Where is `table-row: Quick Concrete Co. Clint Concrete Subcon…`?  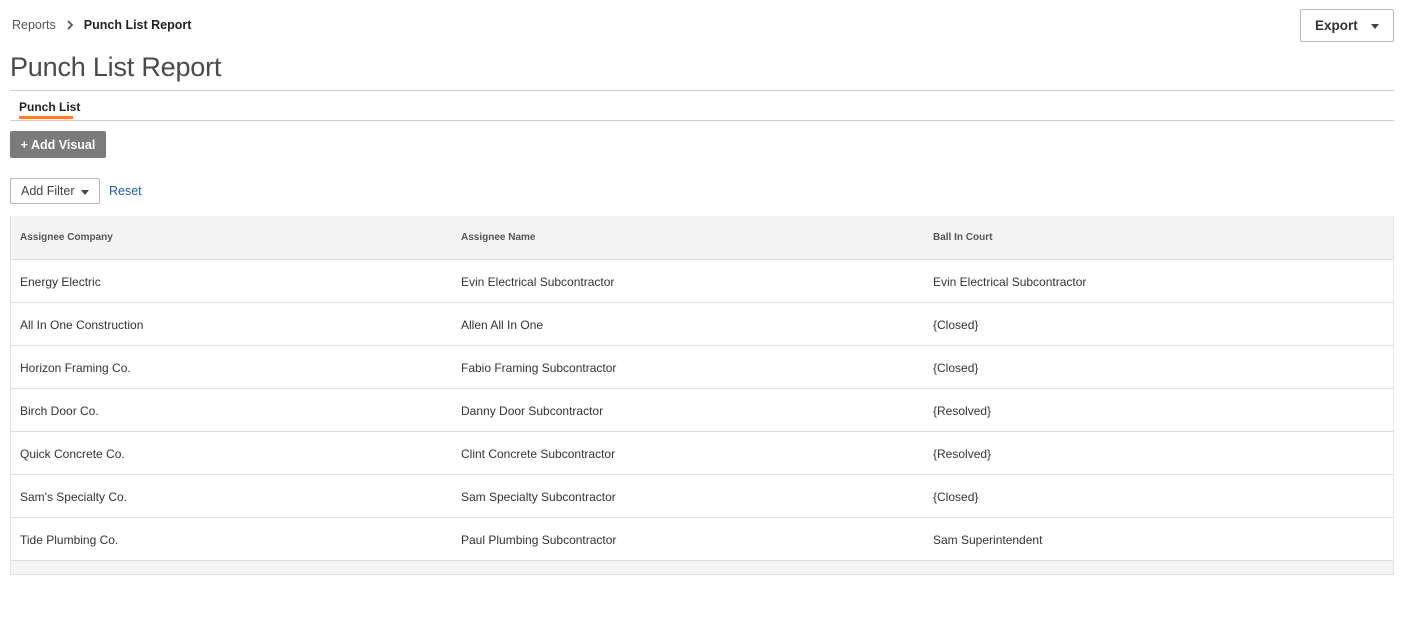
table-row: Quick Concrete Co. Clint Concrete Subcon… is located at coordinates (702, 453).